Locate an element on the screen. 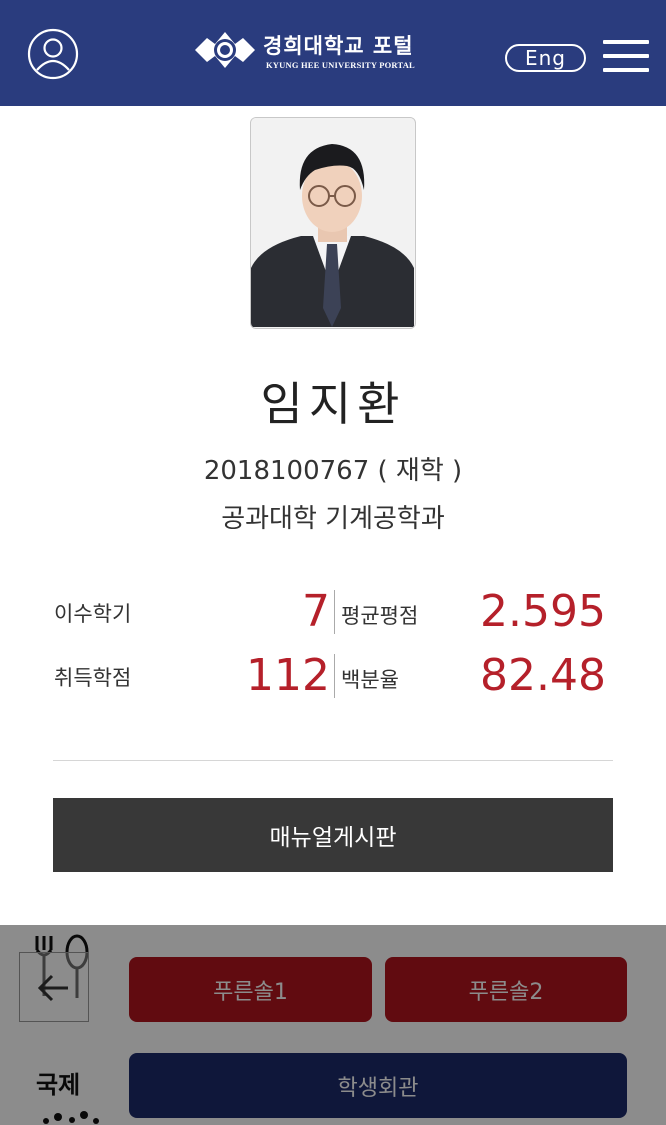 Image resolution: width=666 pixels, height=1125 pixels. student-photo is located at coordinates (333, 223).